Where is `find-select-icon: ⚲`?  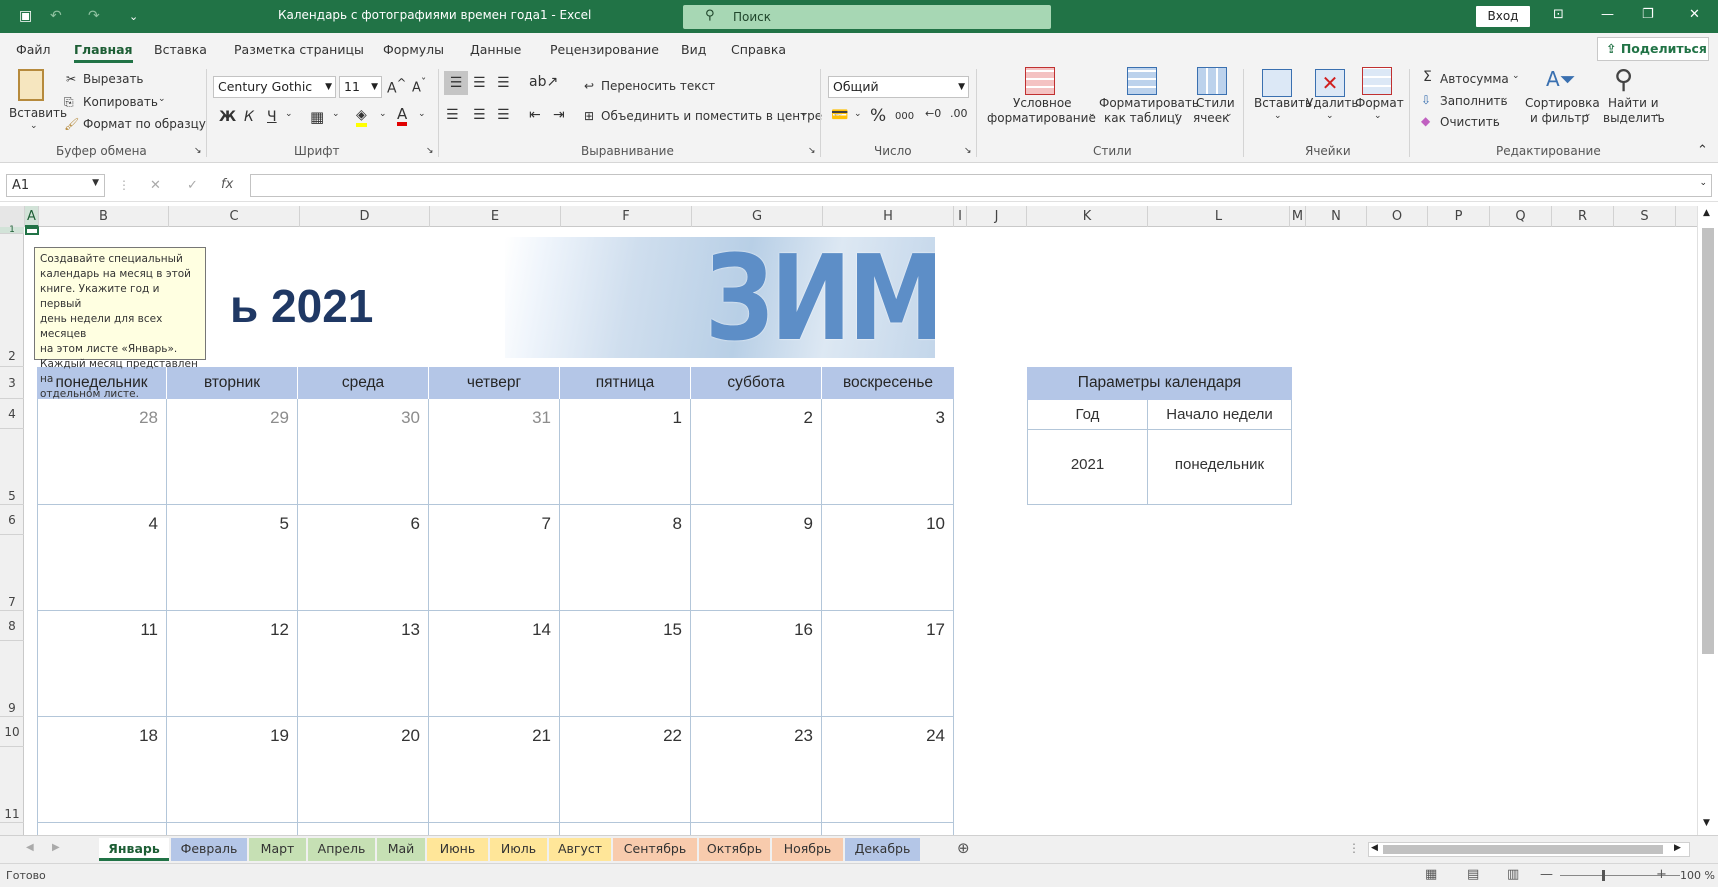 find-select-icon: ⚲ is located at coordinates (1623, 80).